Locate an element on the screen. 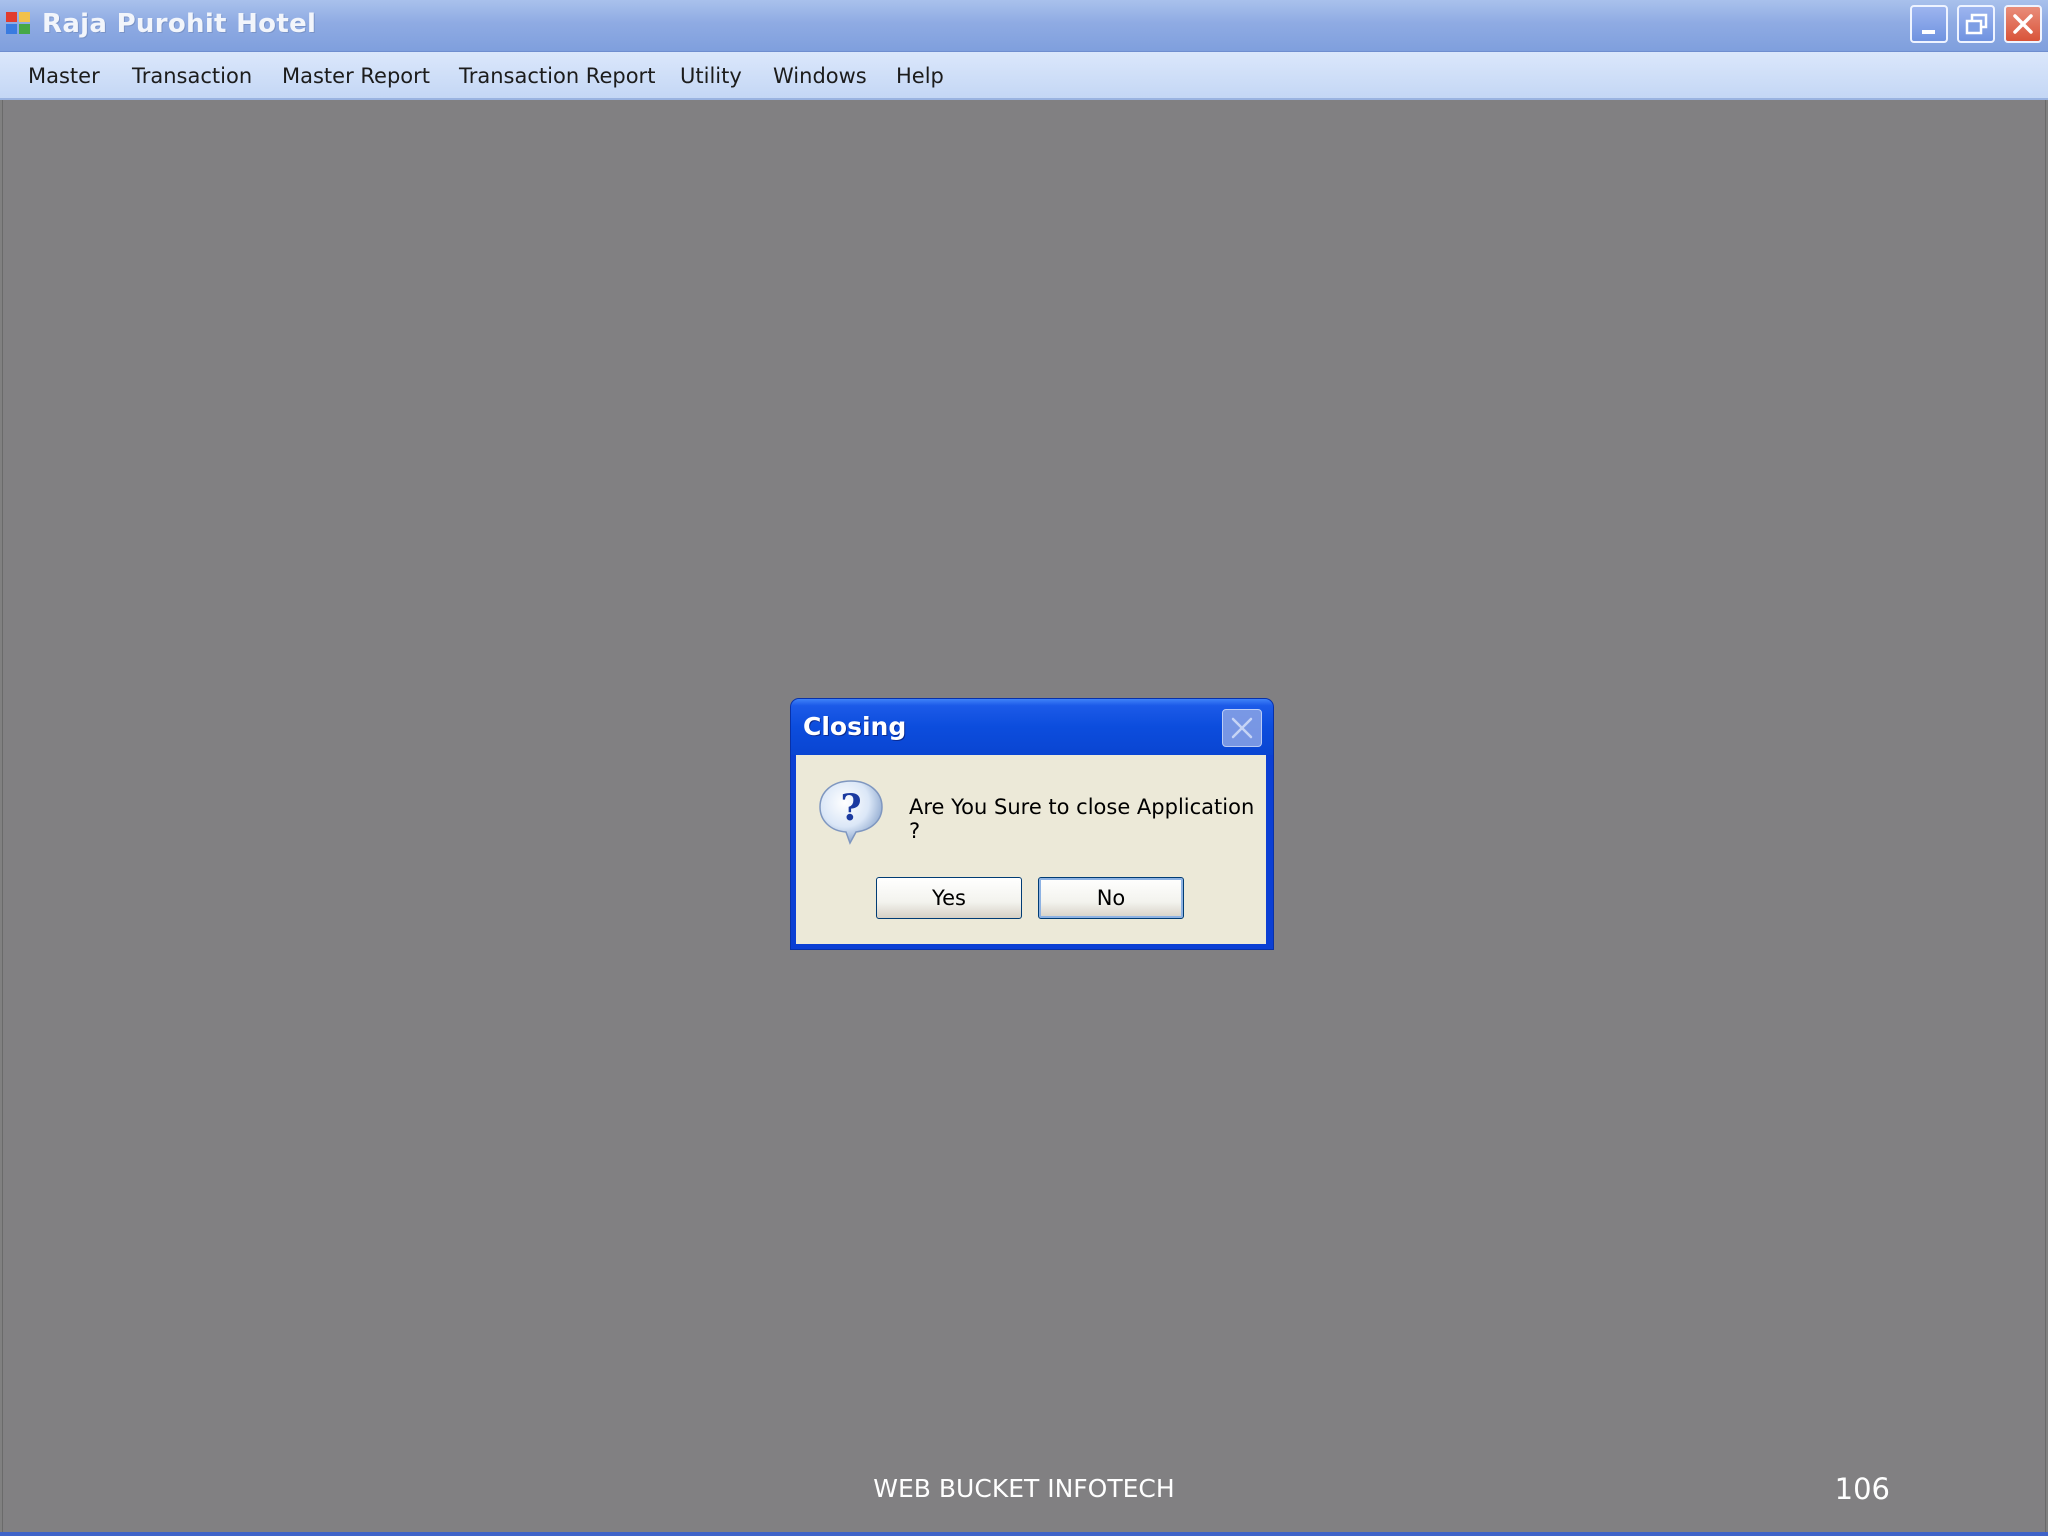 Image resolution: width=2048 pixels, height=1536 pixels. yes-button: Yes is located at coordinates (949, 898).